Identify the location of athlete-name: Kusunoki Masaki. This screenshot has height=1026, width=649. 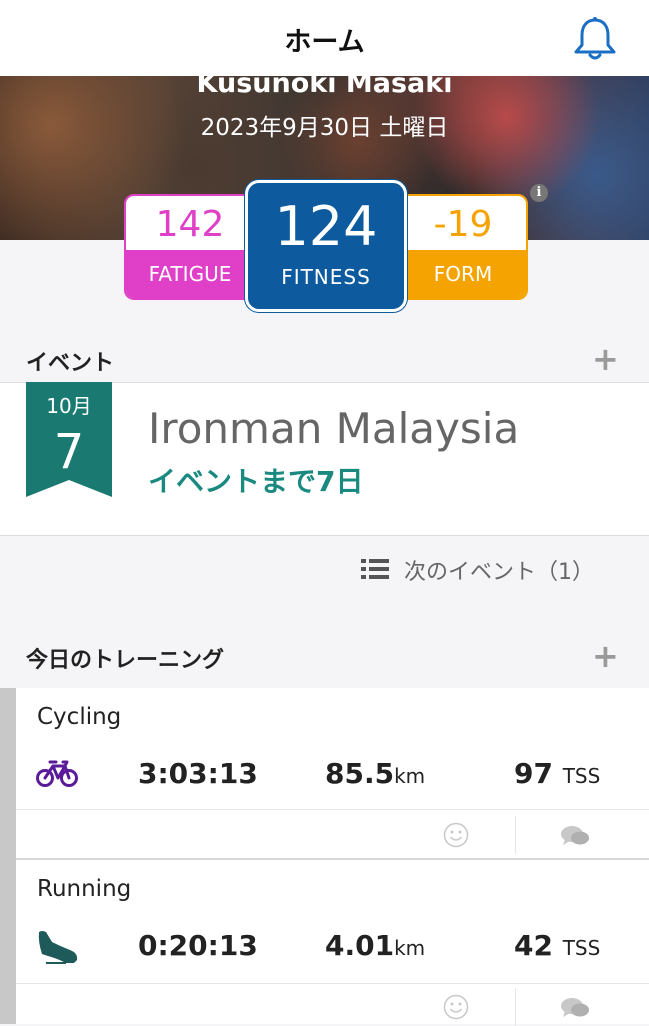
(324, 87).